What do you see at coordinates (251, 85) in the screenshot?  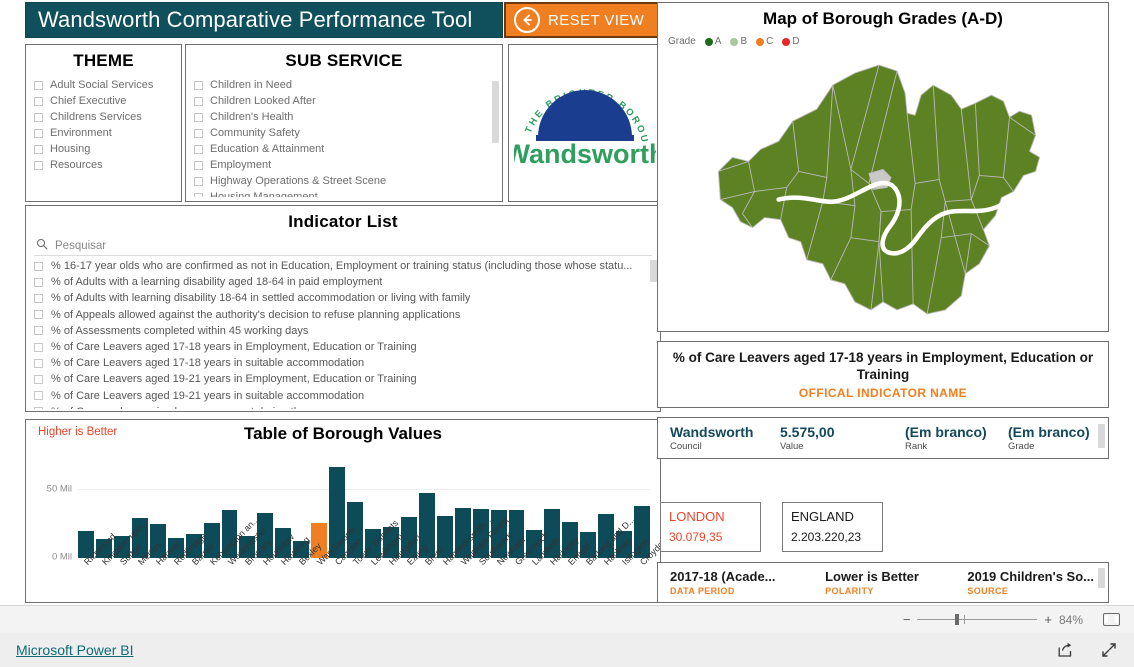 I see `sub-service-item-label: Children in Need` at bounding box center [251, 85].